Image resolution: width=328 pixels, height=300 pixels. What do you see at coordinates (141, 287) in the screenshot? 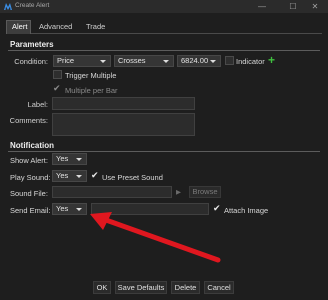
I see `save-defaults-button: Save Defaults` at bounding box center [141, 287].